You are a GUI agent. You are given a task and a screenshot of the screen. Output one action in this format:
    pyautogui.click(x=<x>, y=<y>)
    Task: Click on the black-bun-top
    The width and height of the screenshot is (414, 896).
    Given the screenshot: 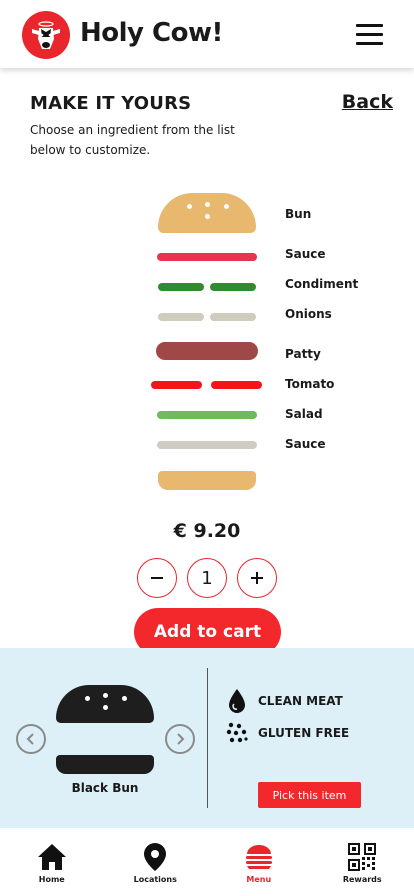 What is the action you would take?
    pyautogui.click(x=105, y=704)
    